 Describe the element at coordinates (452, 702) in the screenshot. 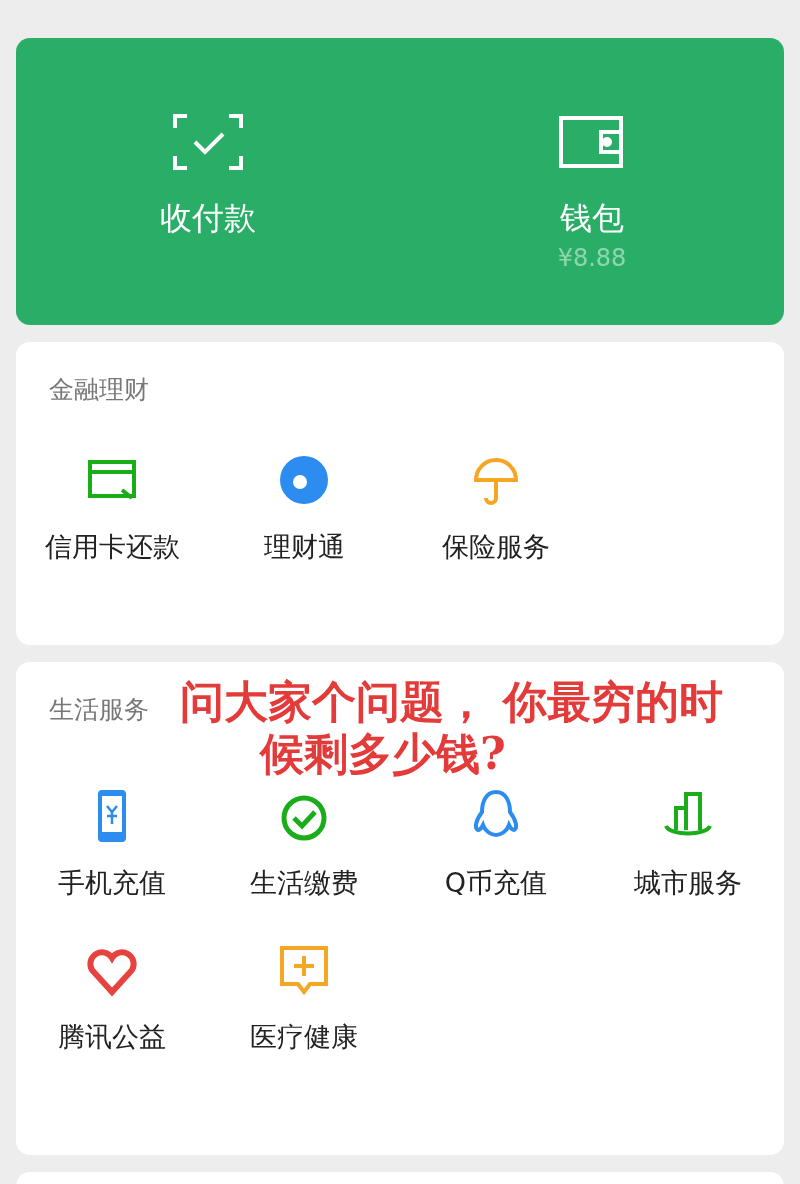

I see `caption-text: 问大家个问题， 你最穷的时` at that location.